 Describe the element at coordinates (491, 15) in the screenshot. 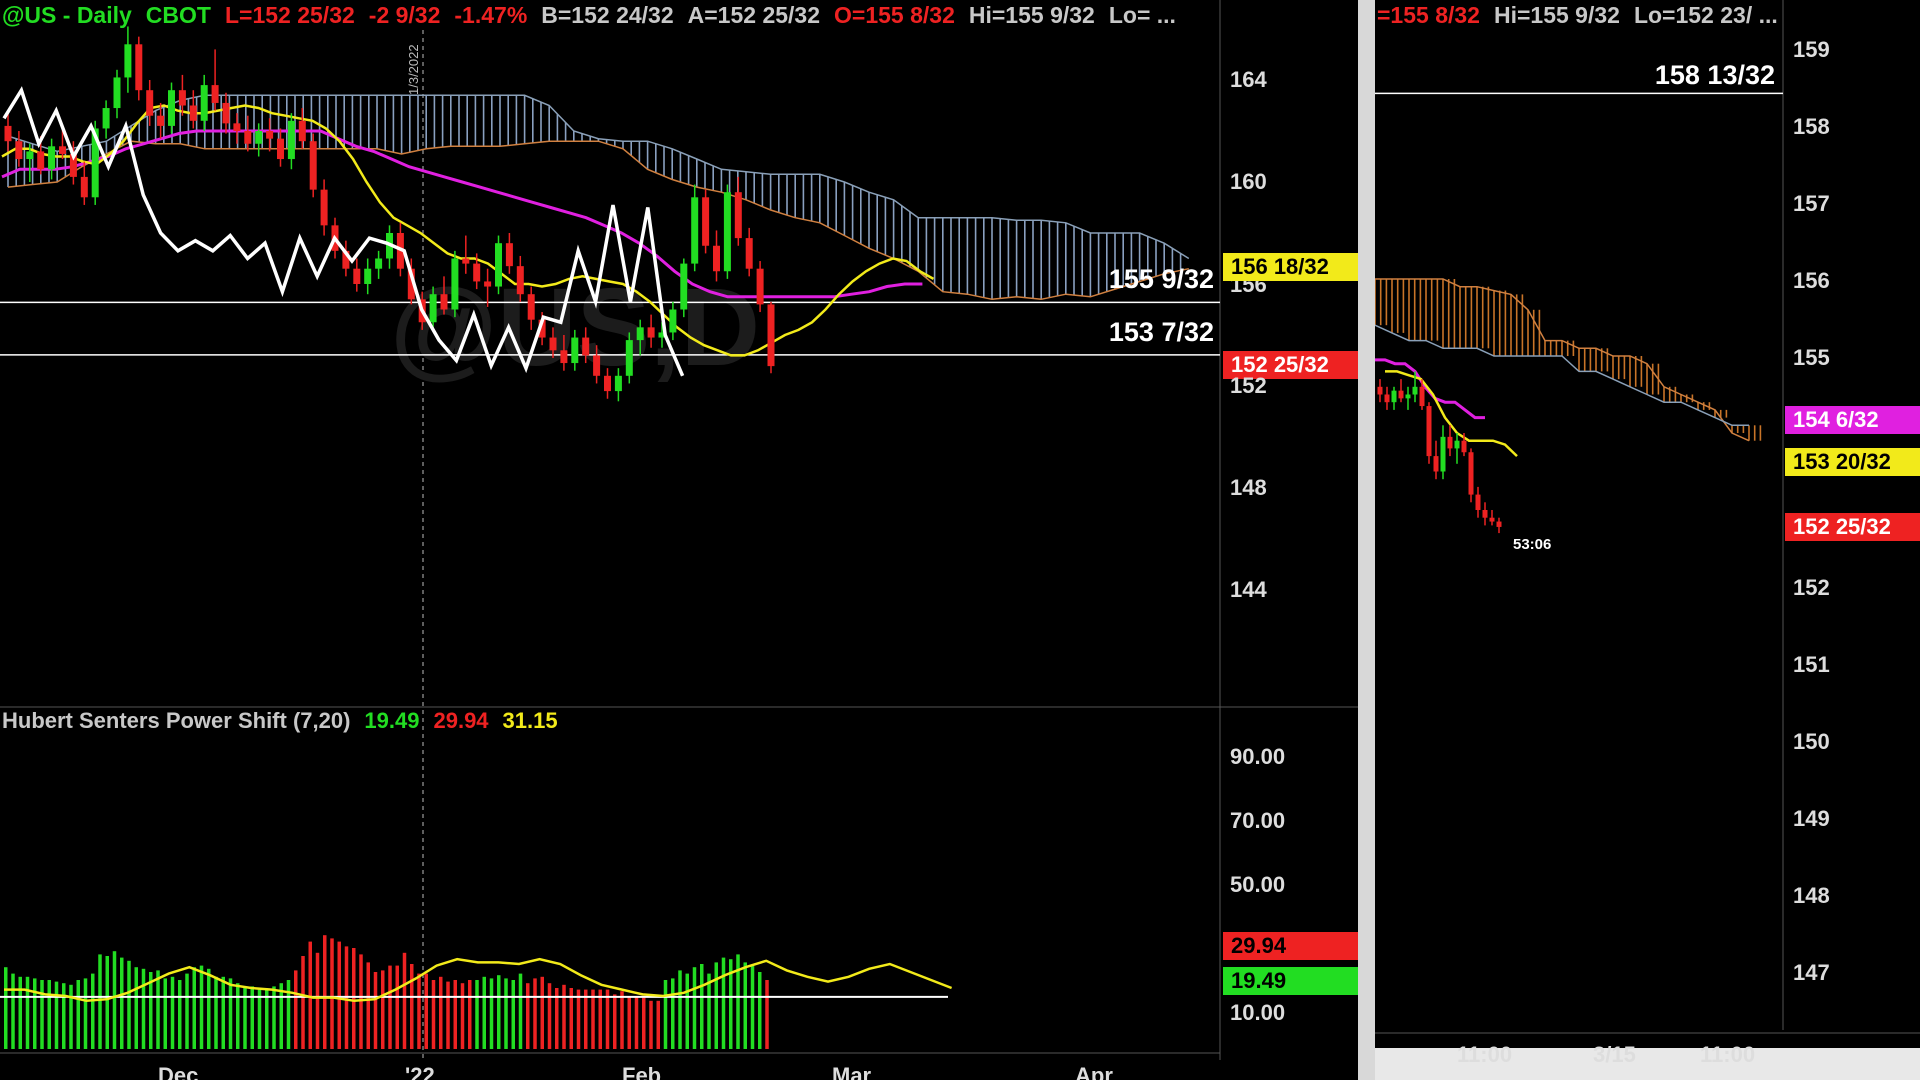

I see `percent-change: -1.47%` at that location.